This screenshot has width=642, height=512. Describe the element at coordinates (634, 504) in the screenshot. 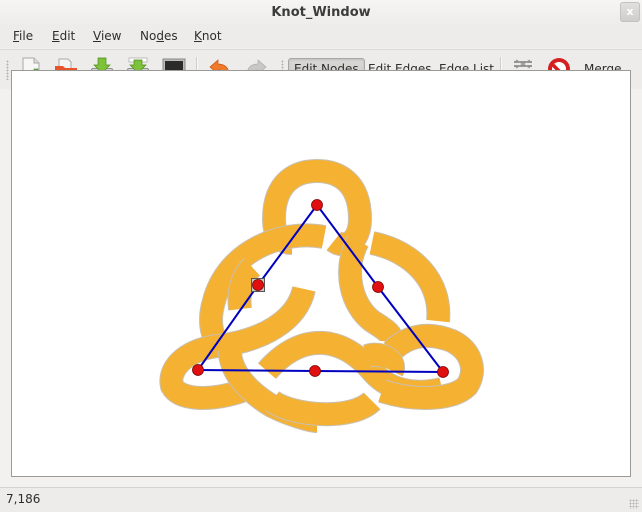

I see `resize-grip` at that location.